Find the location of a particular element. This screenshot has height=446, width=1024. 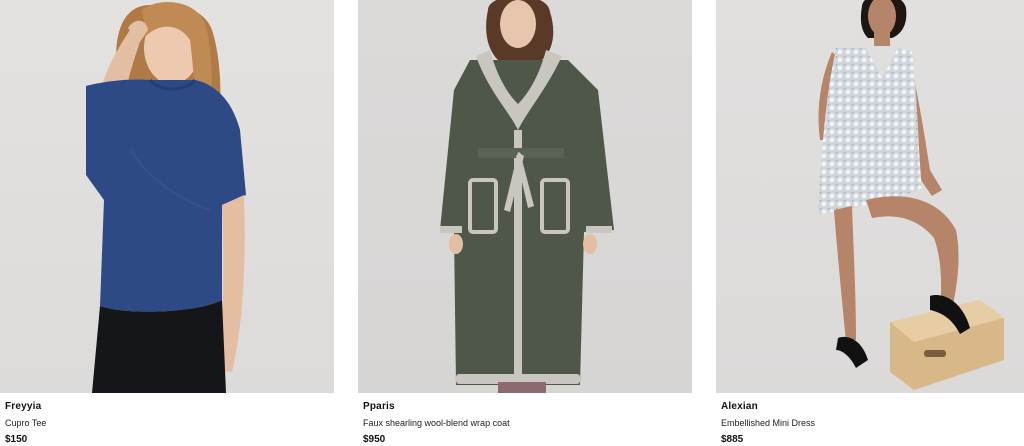

product-price: $950 is located at coordinates (374, 439).